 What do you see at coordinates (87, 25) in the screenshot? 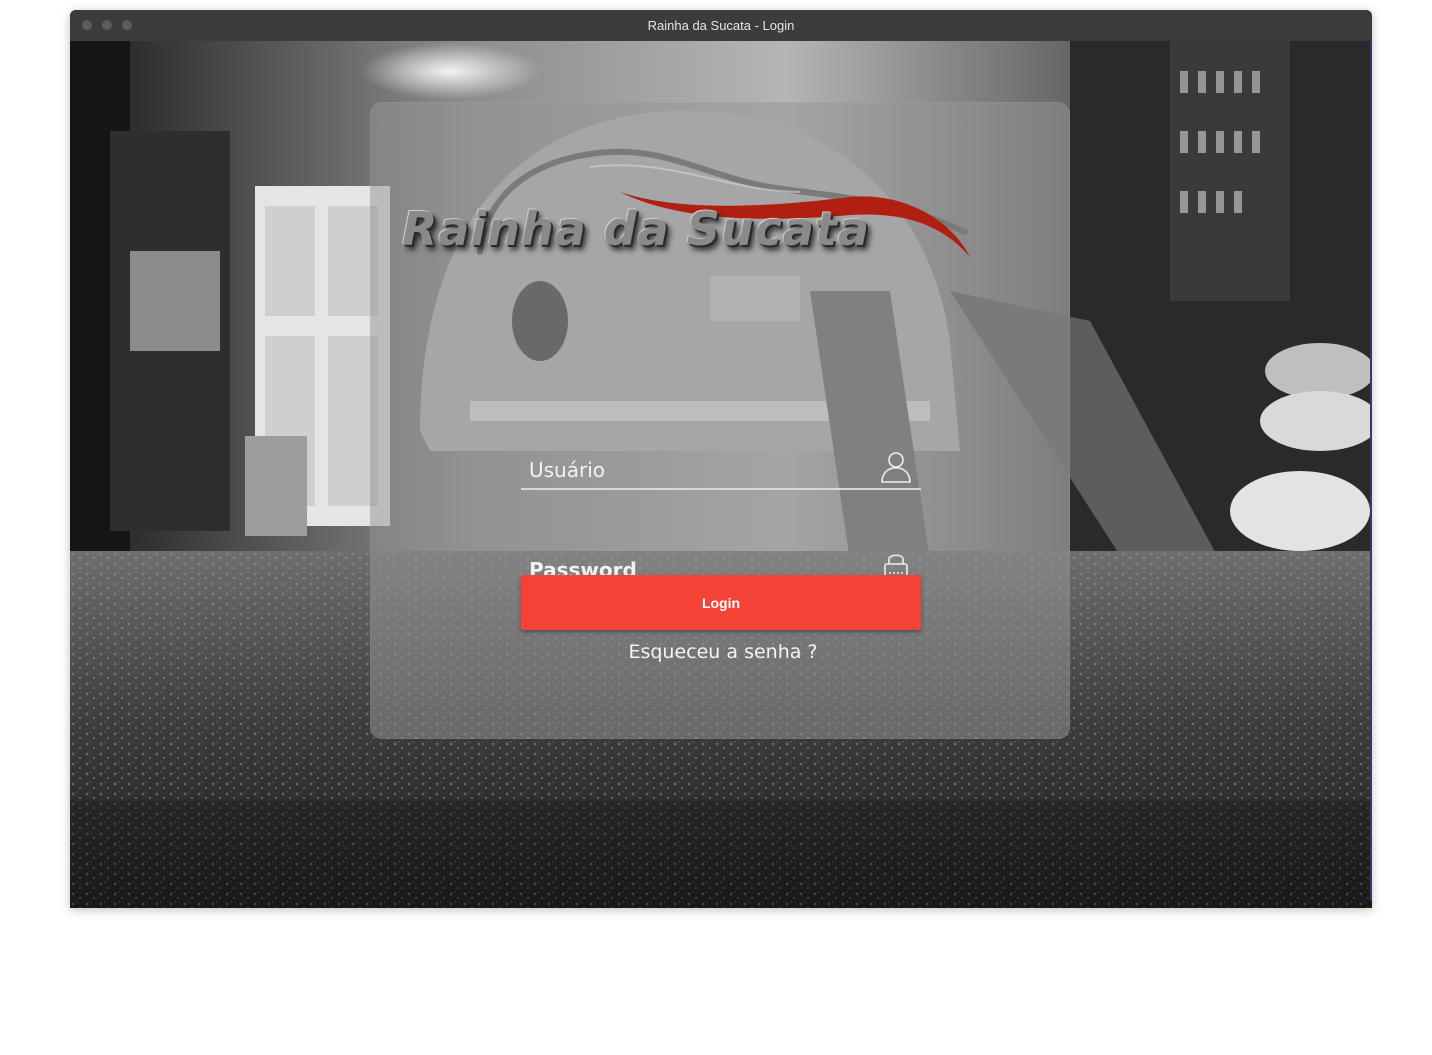
I see `close-window-button` at bounding box center [87, 25].